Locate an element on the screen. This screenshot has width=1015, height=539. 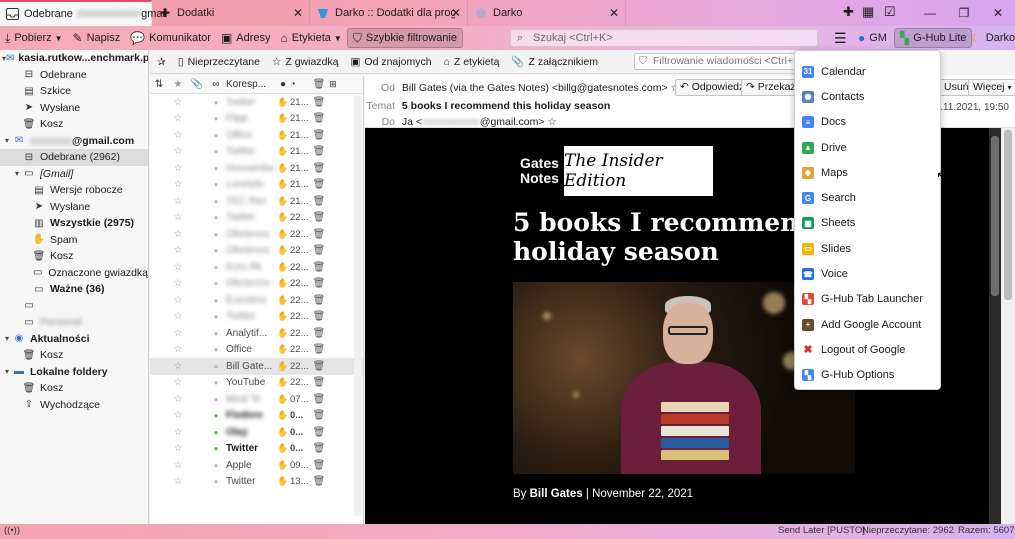
to-value: Ja < is located at coordinates (412, 122).